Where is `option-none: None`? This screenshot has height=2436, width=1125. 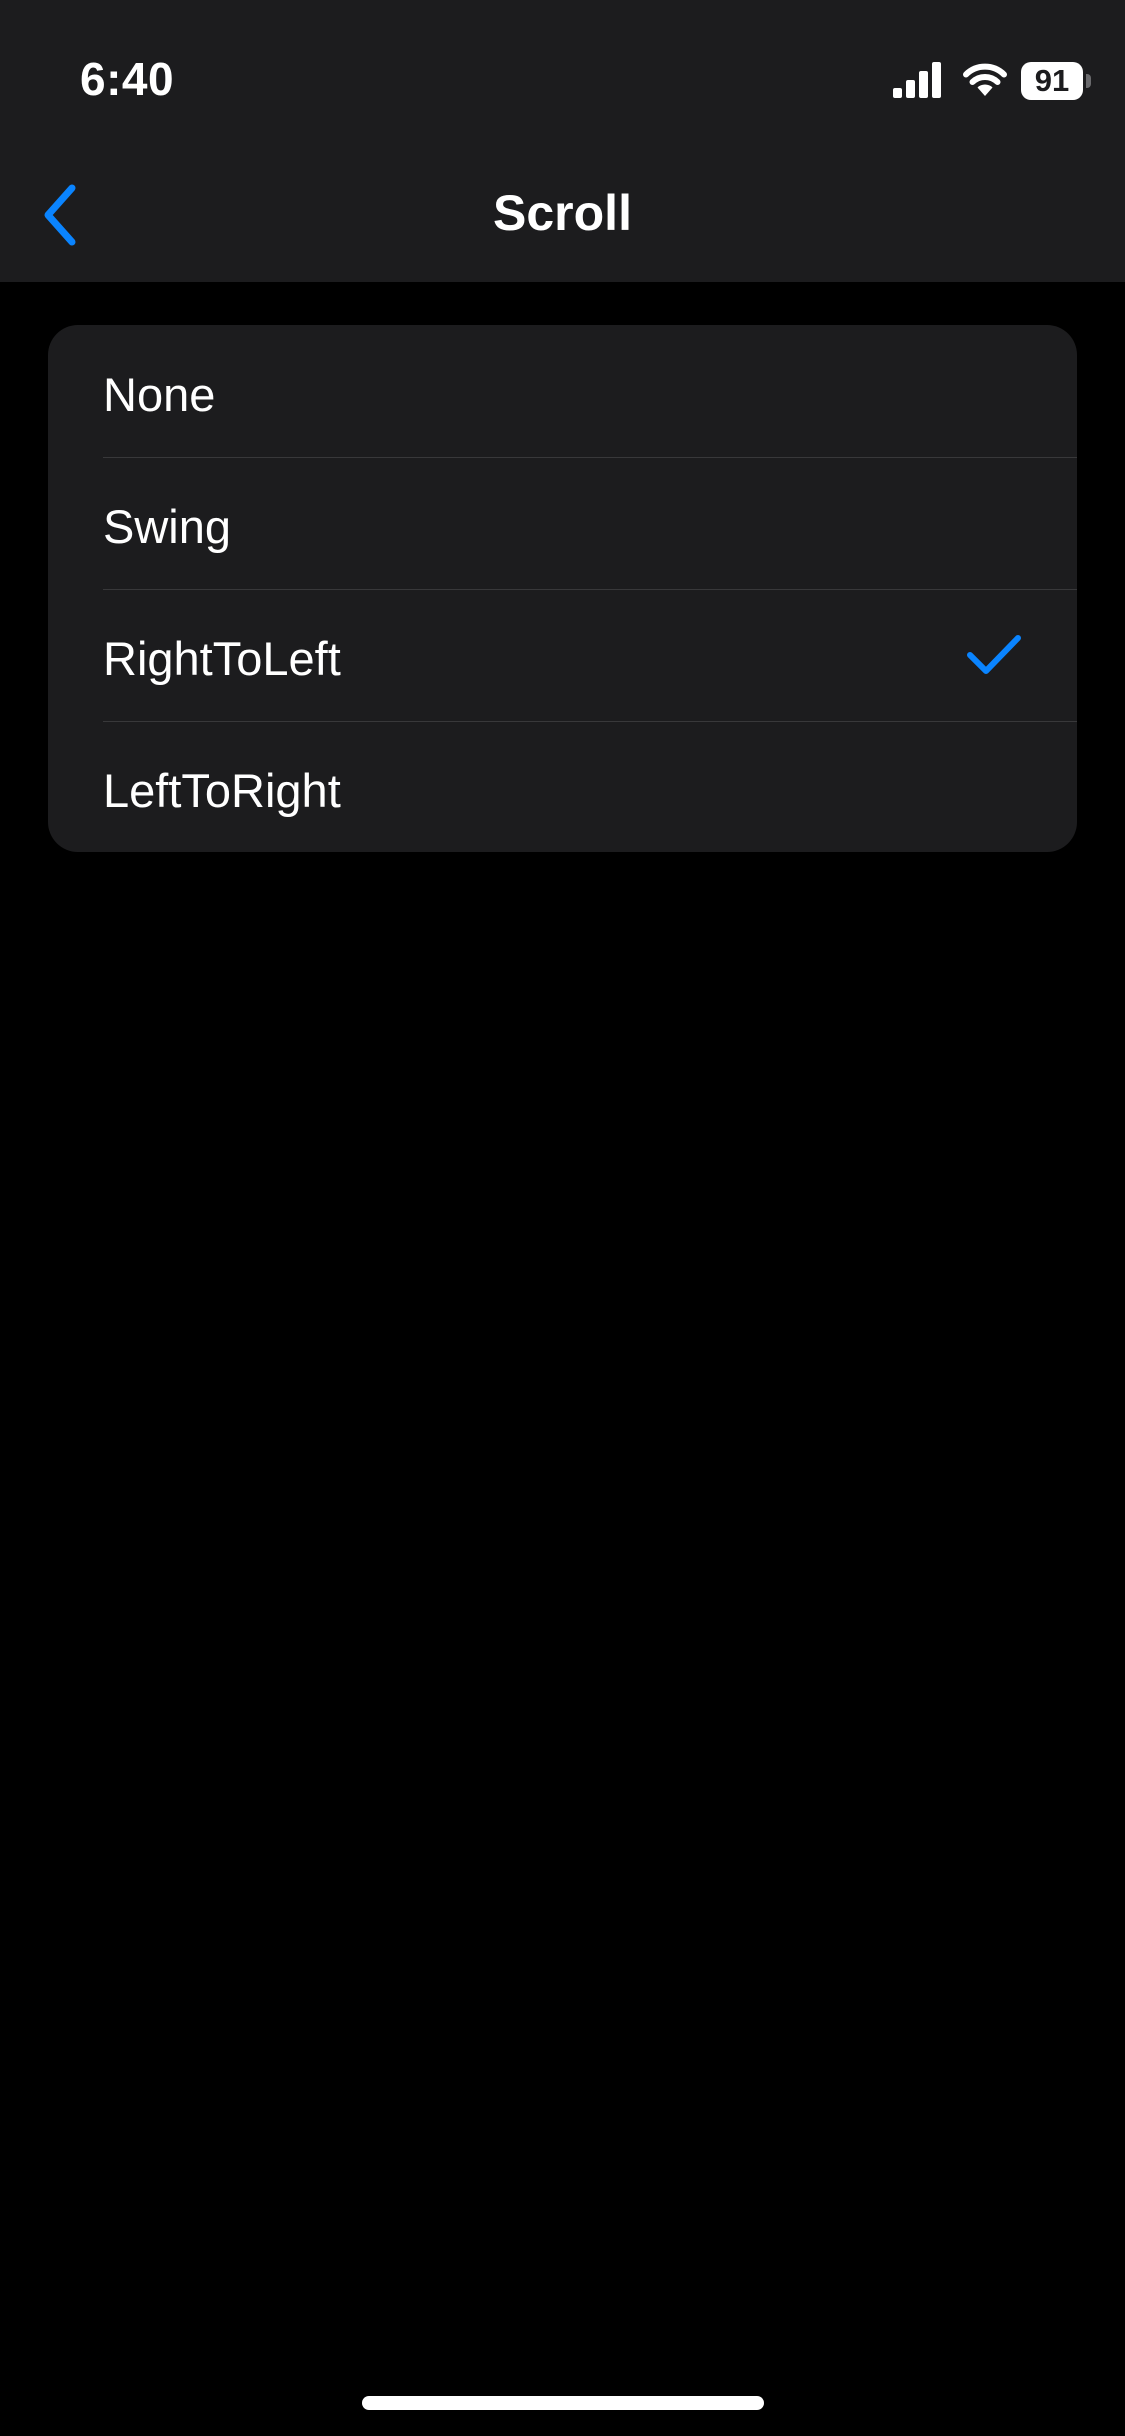 option-none: None is located at coordinates (562, 391).